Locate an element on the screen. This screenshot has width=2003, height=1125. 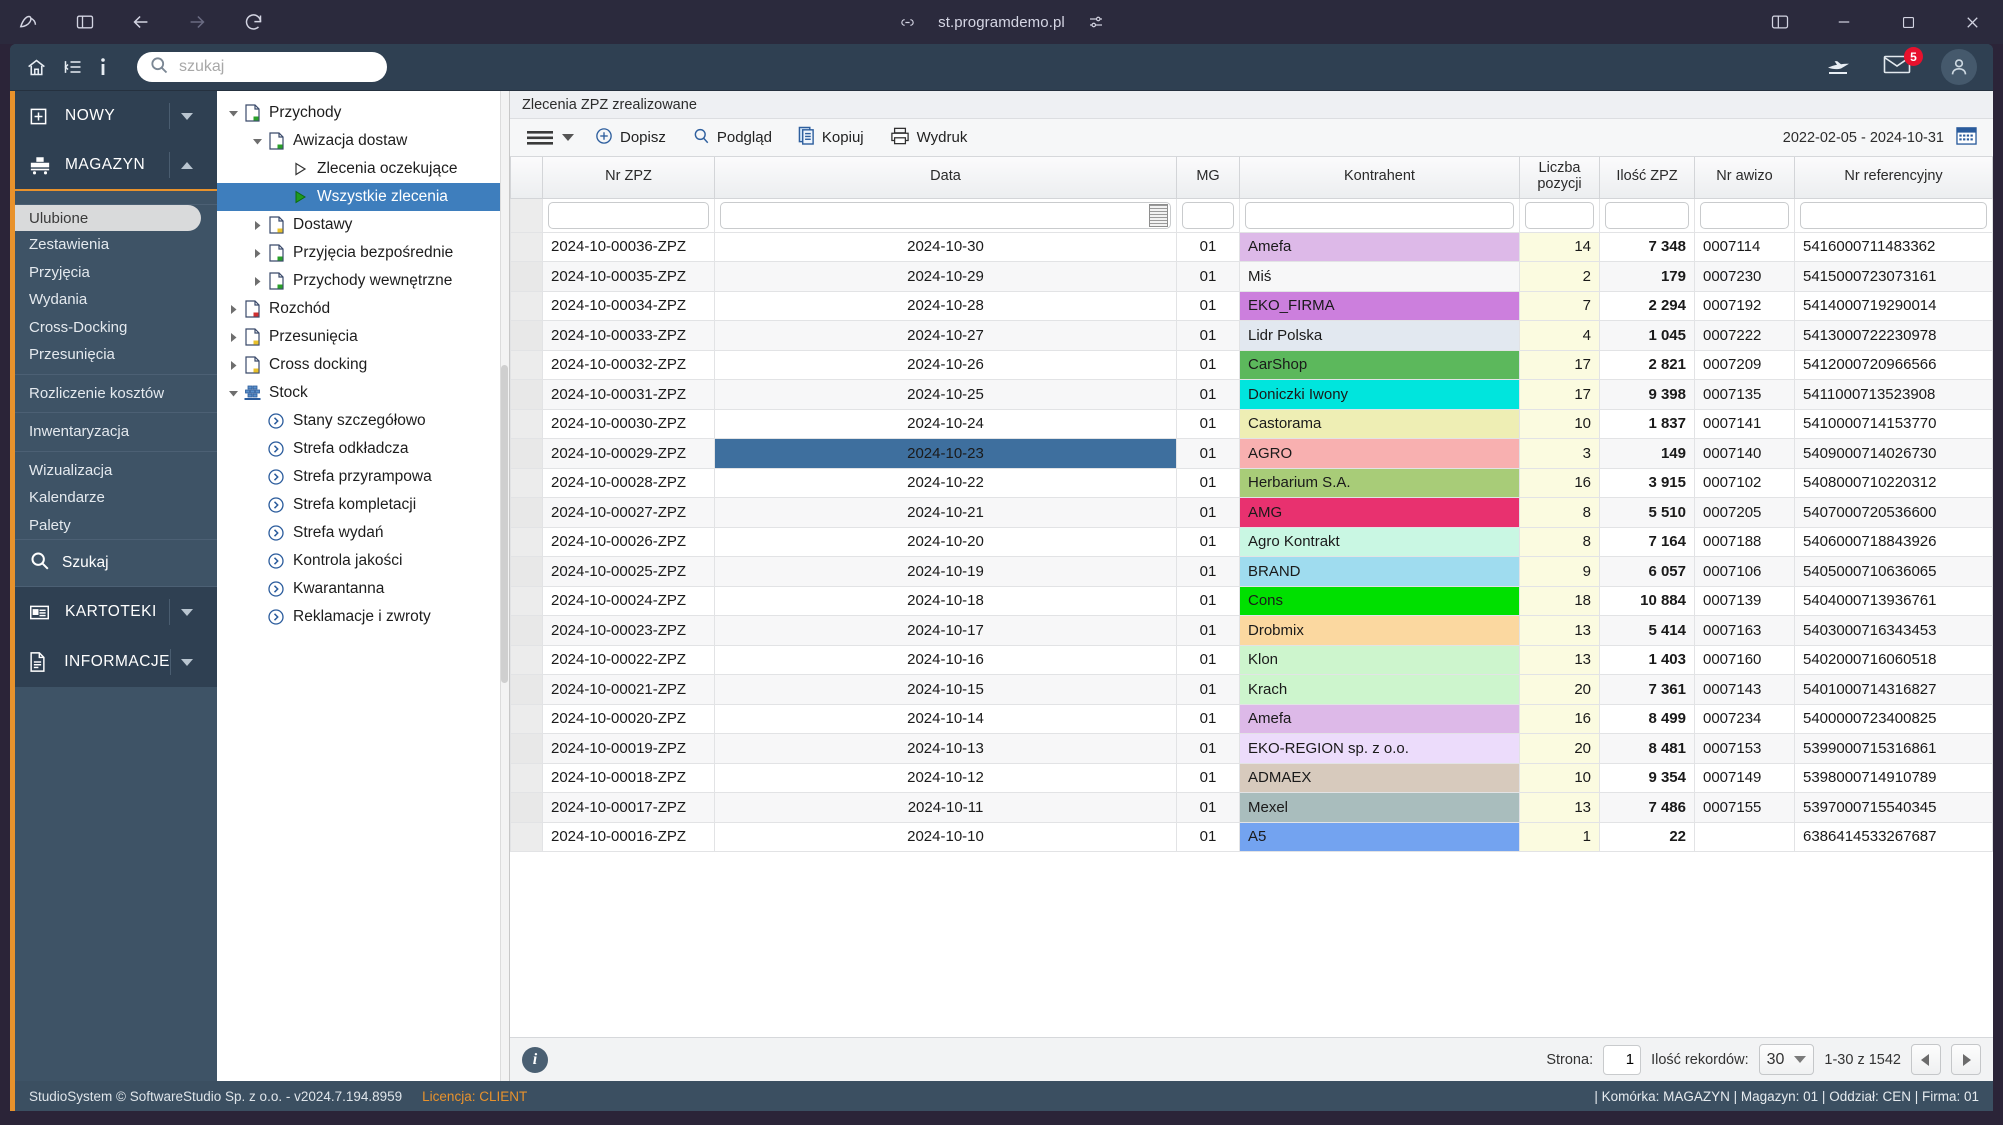
prev-page-button is located at coordinates (1926, 1059).